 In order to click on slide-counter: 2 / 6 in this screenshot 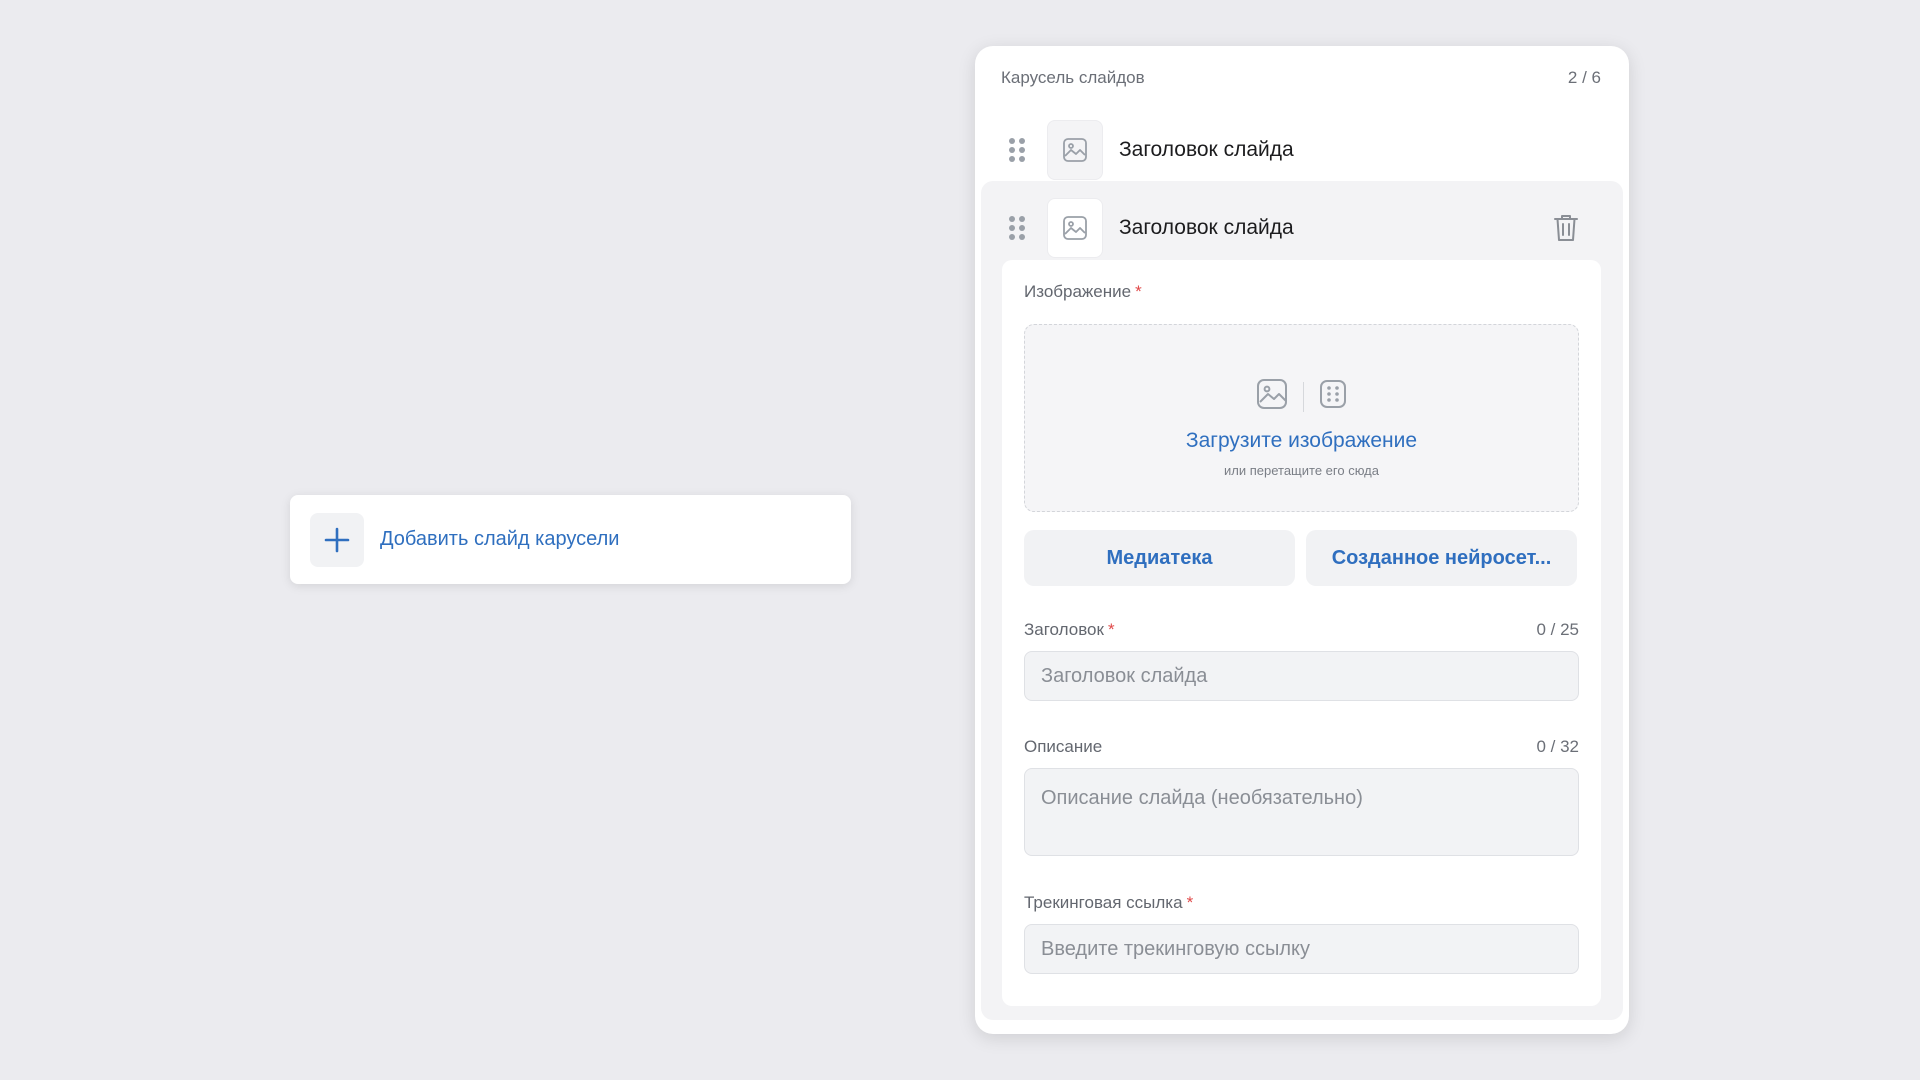, I will do `click(1584, 77)`.